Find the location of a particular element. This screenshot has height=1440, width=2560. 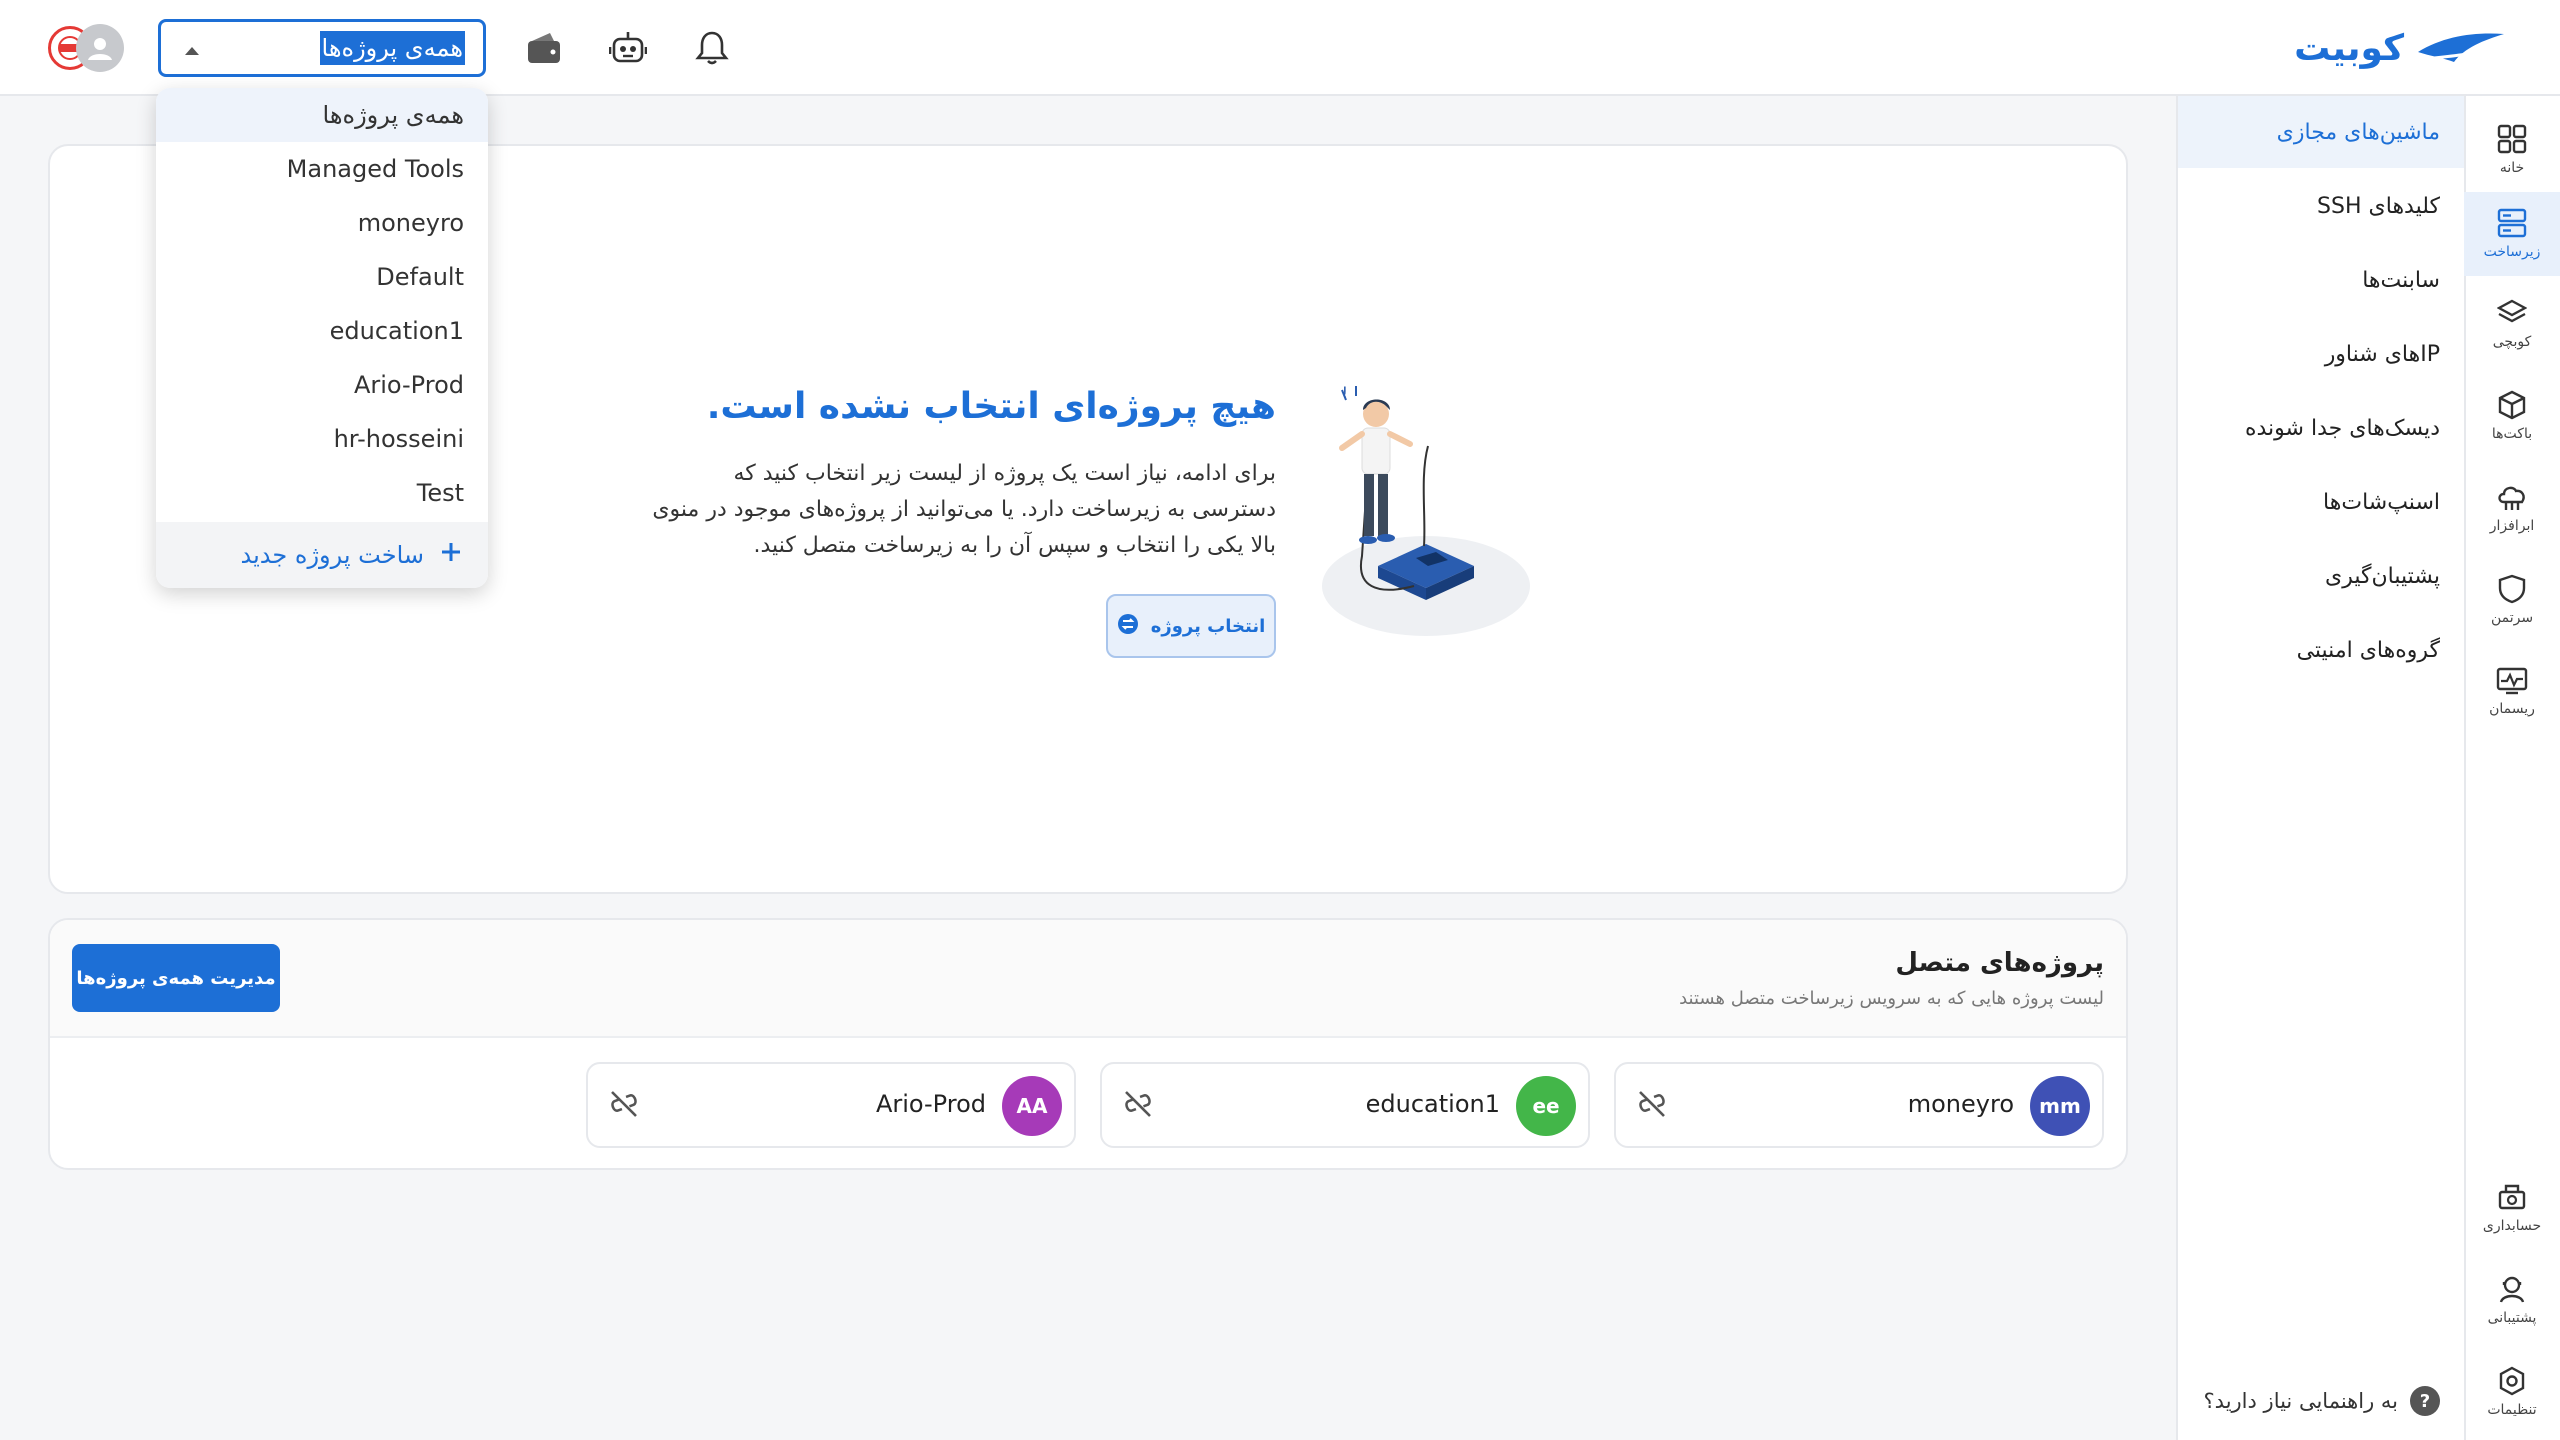

settings-icon is located at coordinates (2512, 1381).